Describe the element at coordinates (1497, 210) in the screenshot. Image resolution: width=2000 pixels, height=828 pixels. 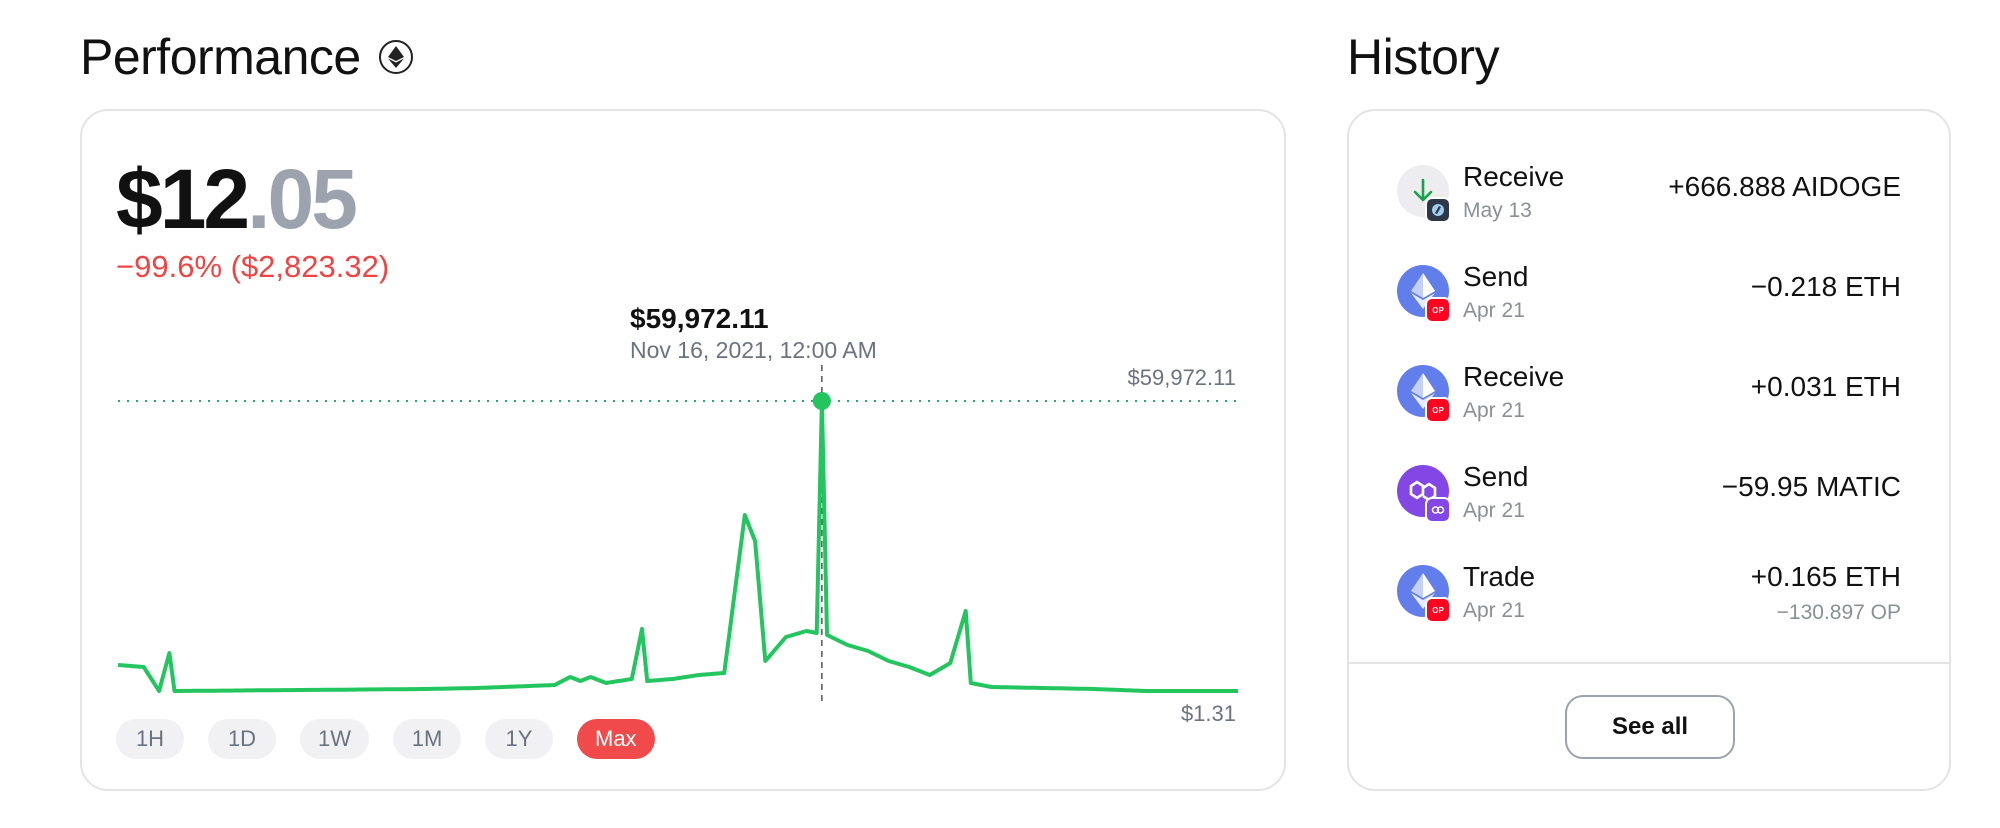
I see `transaction-date: May 13` at that location.